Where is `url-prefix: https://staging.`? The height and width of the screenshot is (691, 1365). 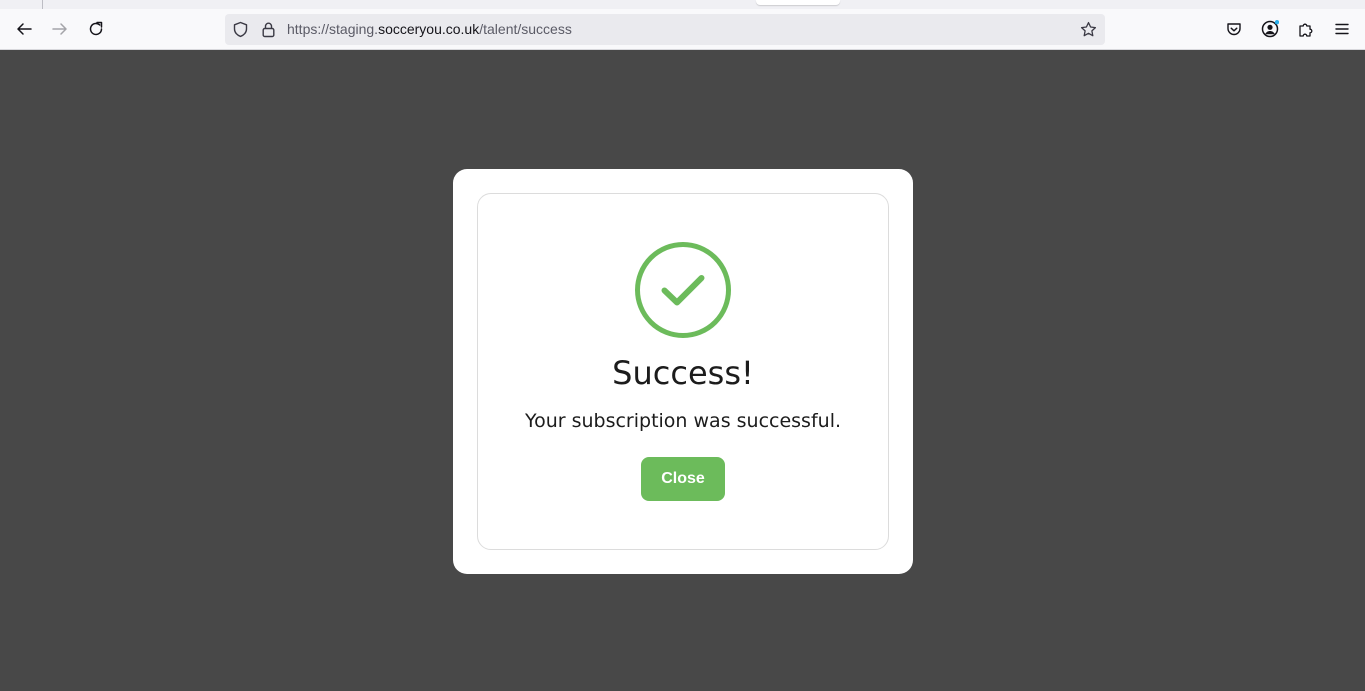 url-prefix: https://staging. is located at coordinates (333, 29).